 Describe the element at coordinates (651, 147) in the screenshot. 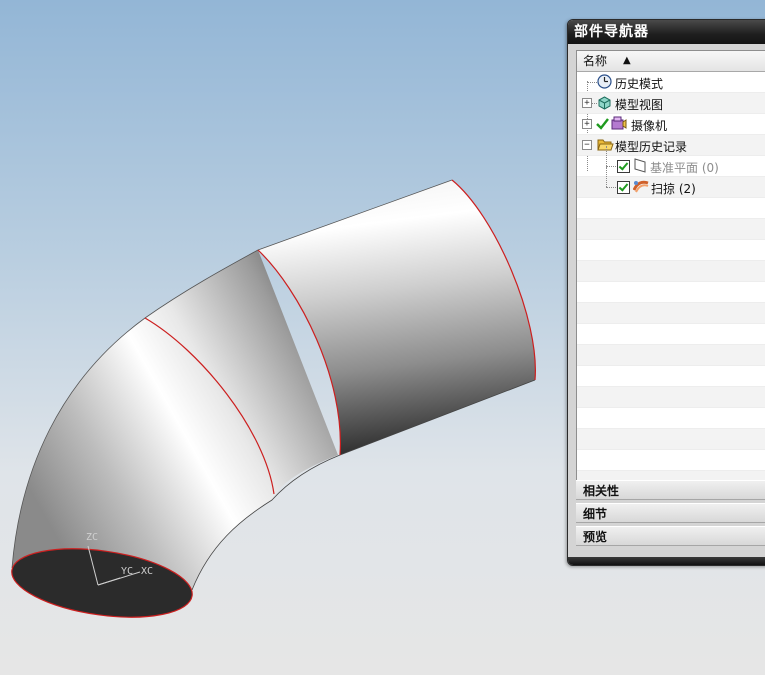

I see `tree-row-label: 模型历史记录` at that location.